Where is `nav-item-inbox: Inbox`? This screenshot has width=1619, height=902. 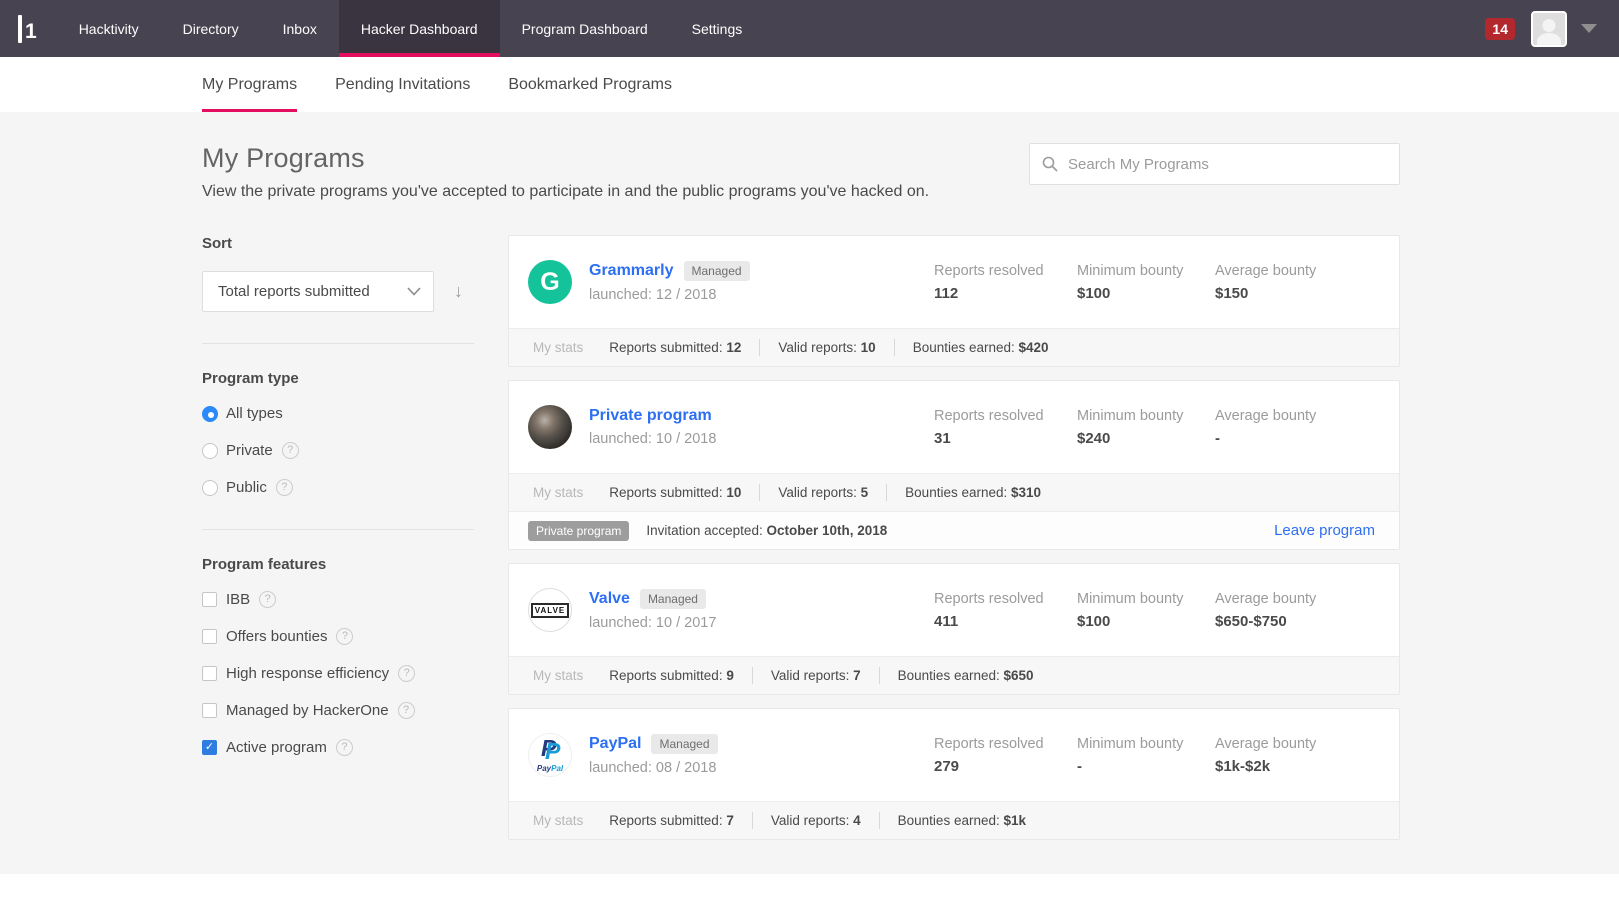
nav-item-inbox: Inbox is located at coordinates (300, 28).